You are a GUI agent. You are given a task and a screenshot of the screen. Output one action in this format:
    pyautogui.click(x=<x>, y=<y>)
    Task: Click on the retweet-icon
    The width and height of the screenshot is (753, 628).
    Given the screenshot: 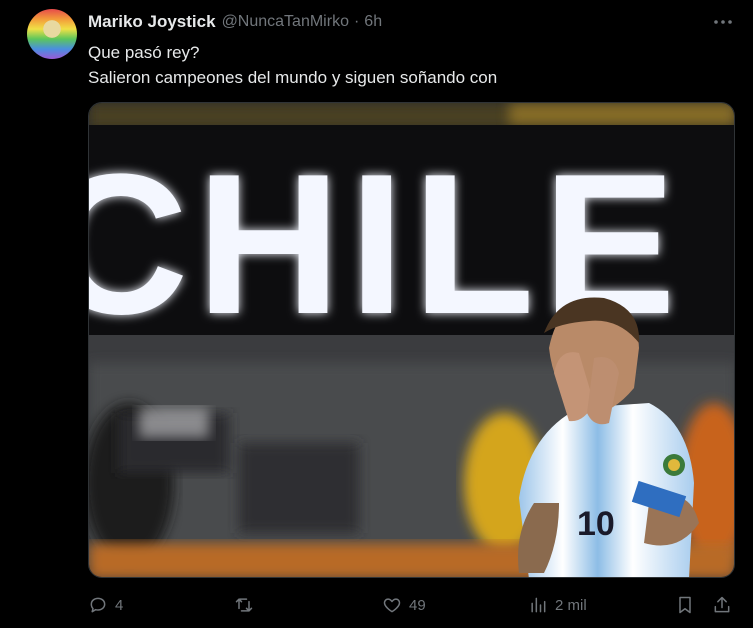 What is the action you would take?
    pyautogui.click(x=244, y=605)
    